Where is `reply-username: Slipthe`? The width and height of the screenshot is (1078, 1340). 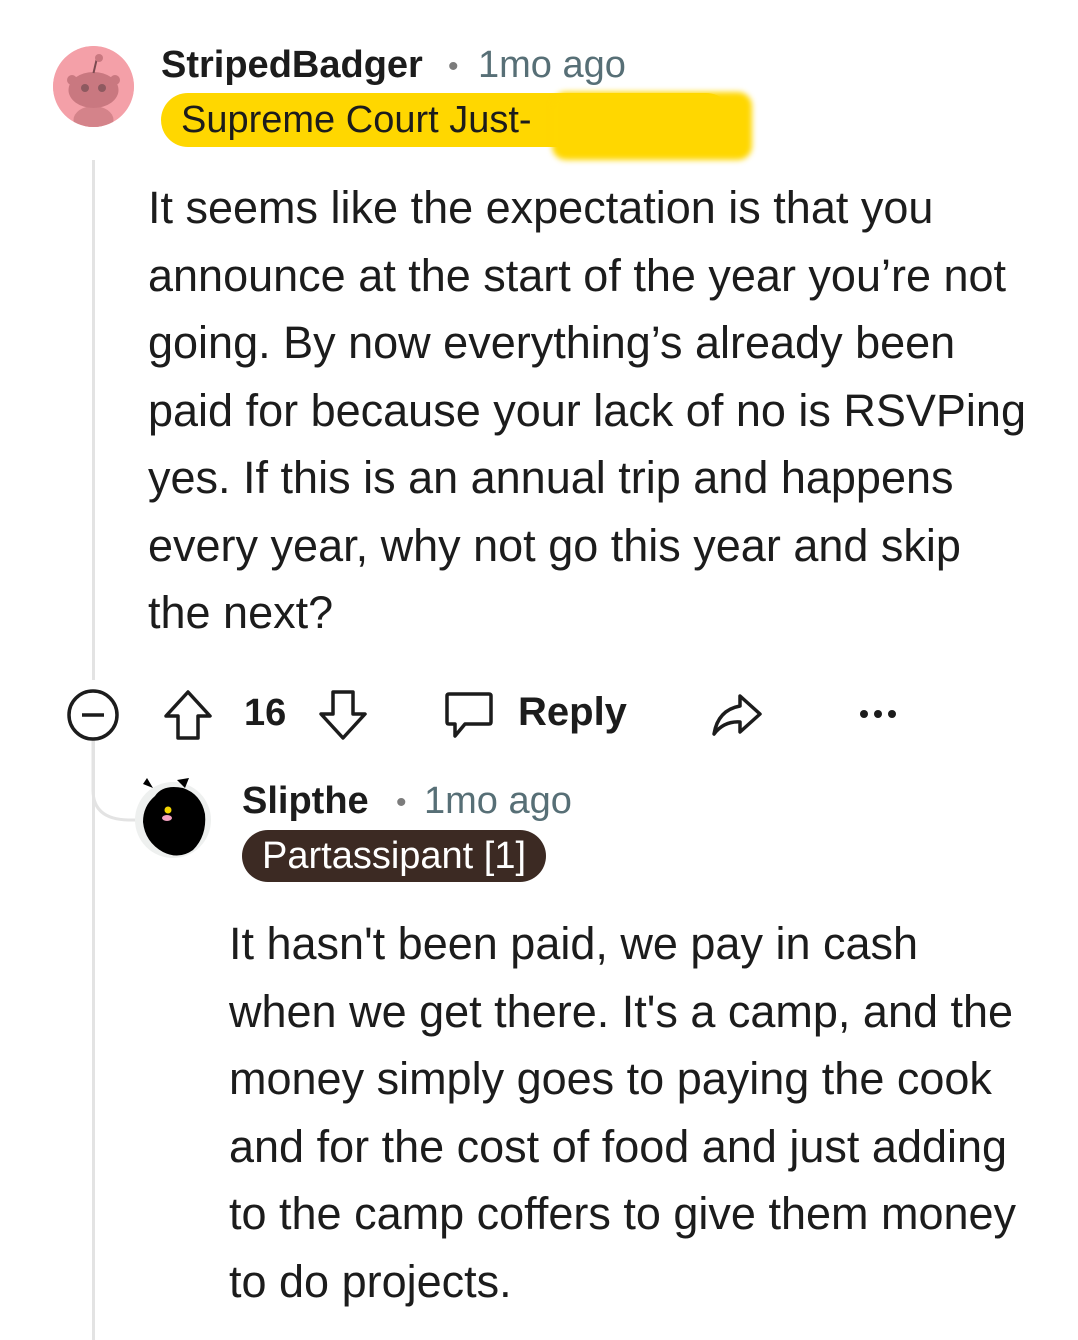
reply-username: Slipthe is located at coordinates (305, 801).